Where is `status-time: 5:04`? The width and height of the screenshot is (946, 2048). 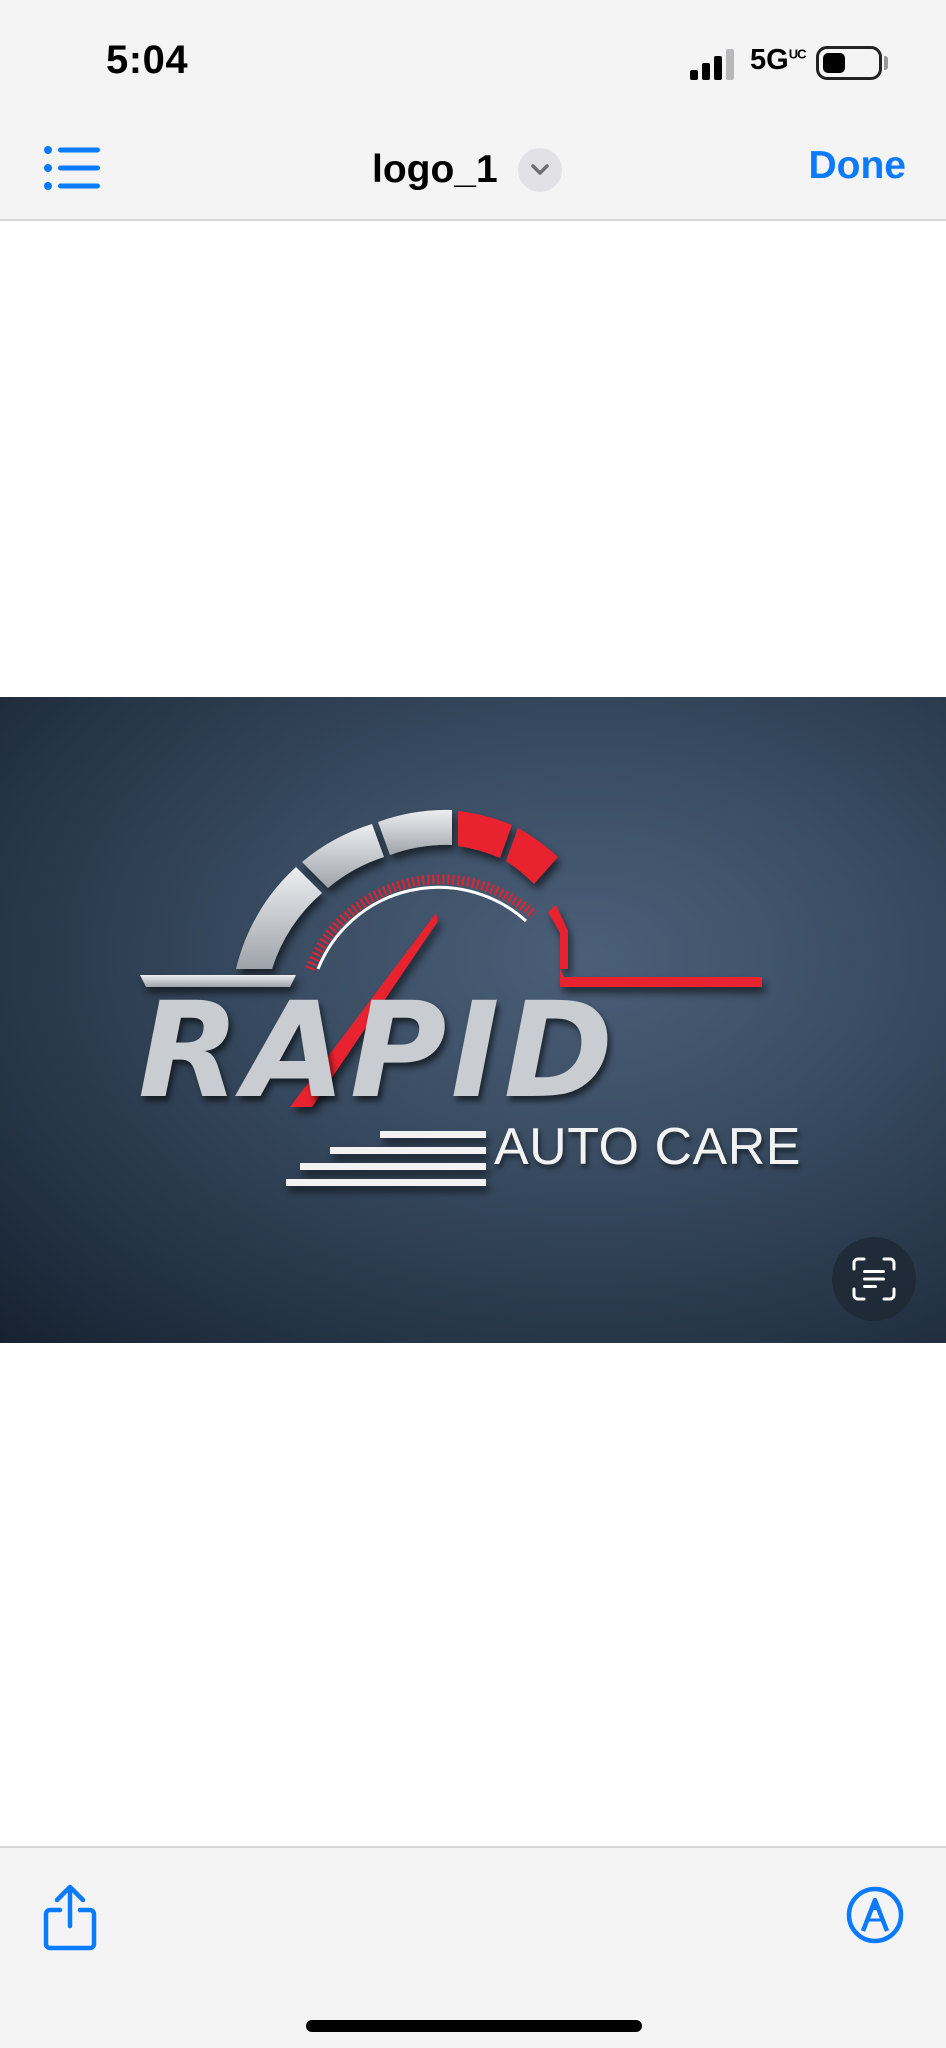 status-time: 5:04 is located at coordinates (147, 60).